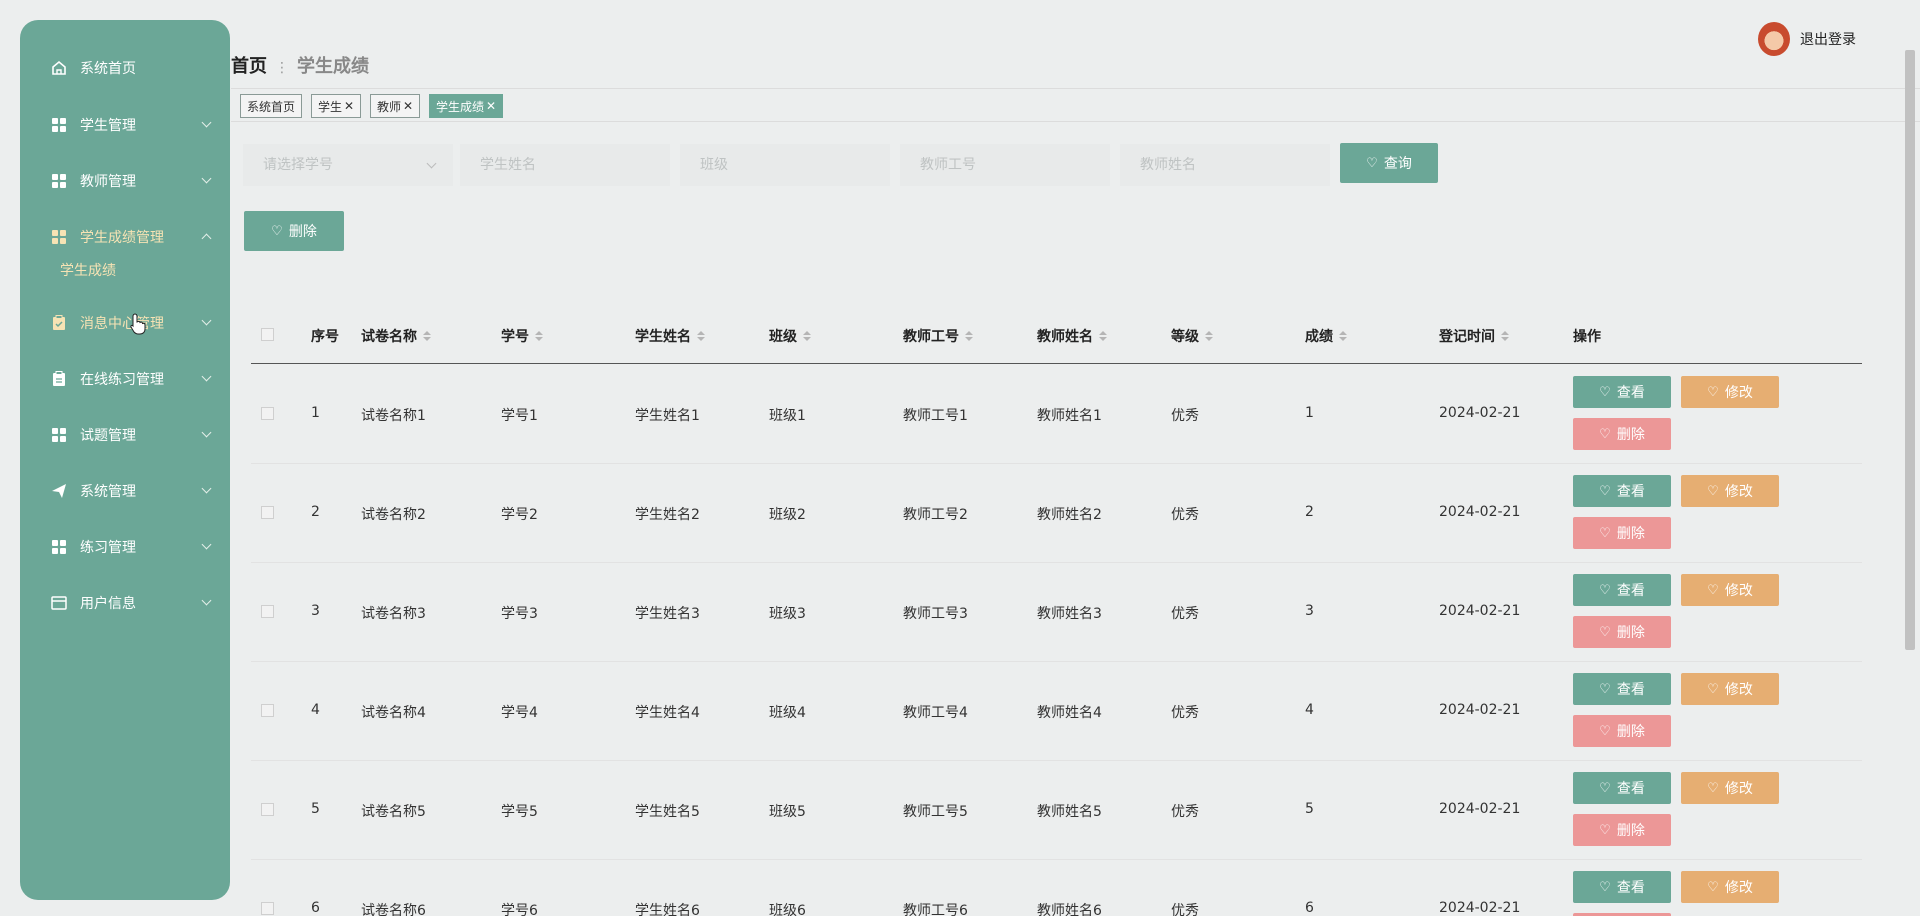 The width and height of the screenshot is (1920, 916). Describe the element at coordinates (396, 336) in the screenshot. I see `column-header-sortable: 试卷名称` at that location.